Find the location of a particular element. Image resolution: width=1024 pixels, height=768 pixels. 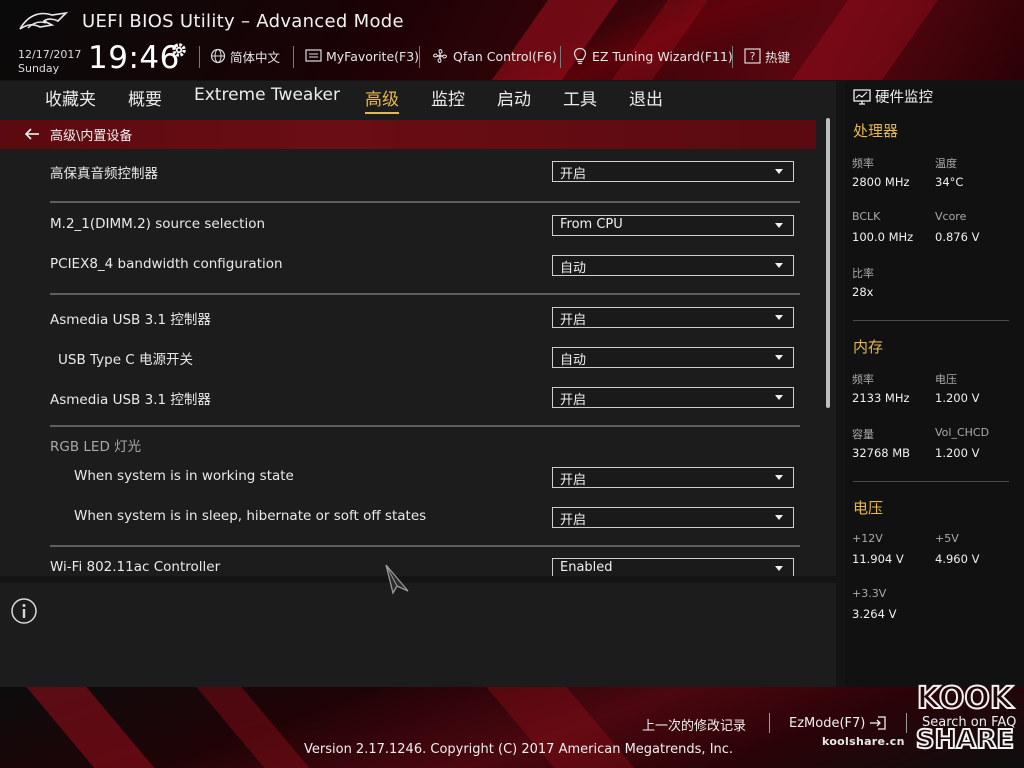

ezmode-button: EzMode(F7) is located at coordinates (838, 723).